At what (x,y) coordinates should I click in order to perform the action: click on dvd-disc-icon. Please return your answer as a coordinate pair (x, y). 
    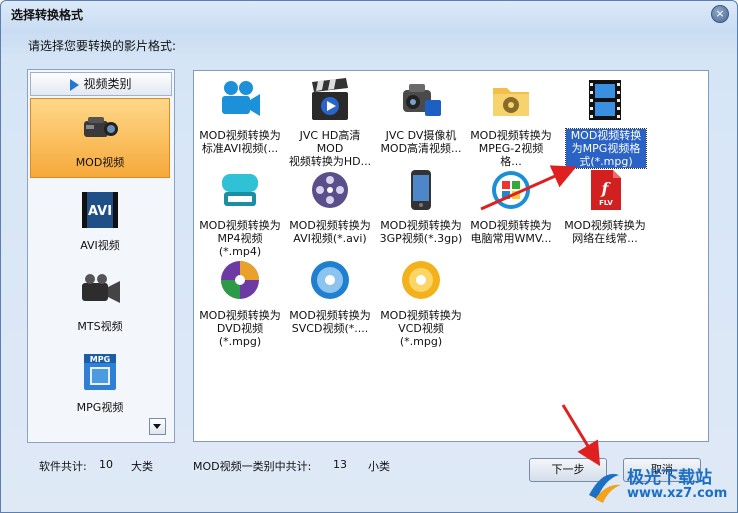
    Looking at the image, I should click on (240, 280).